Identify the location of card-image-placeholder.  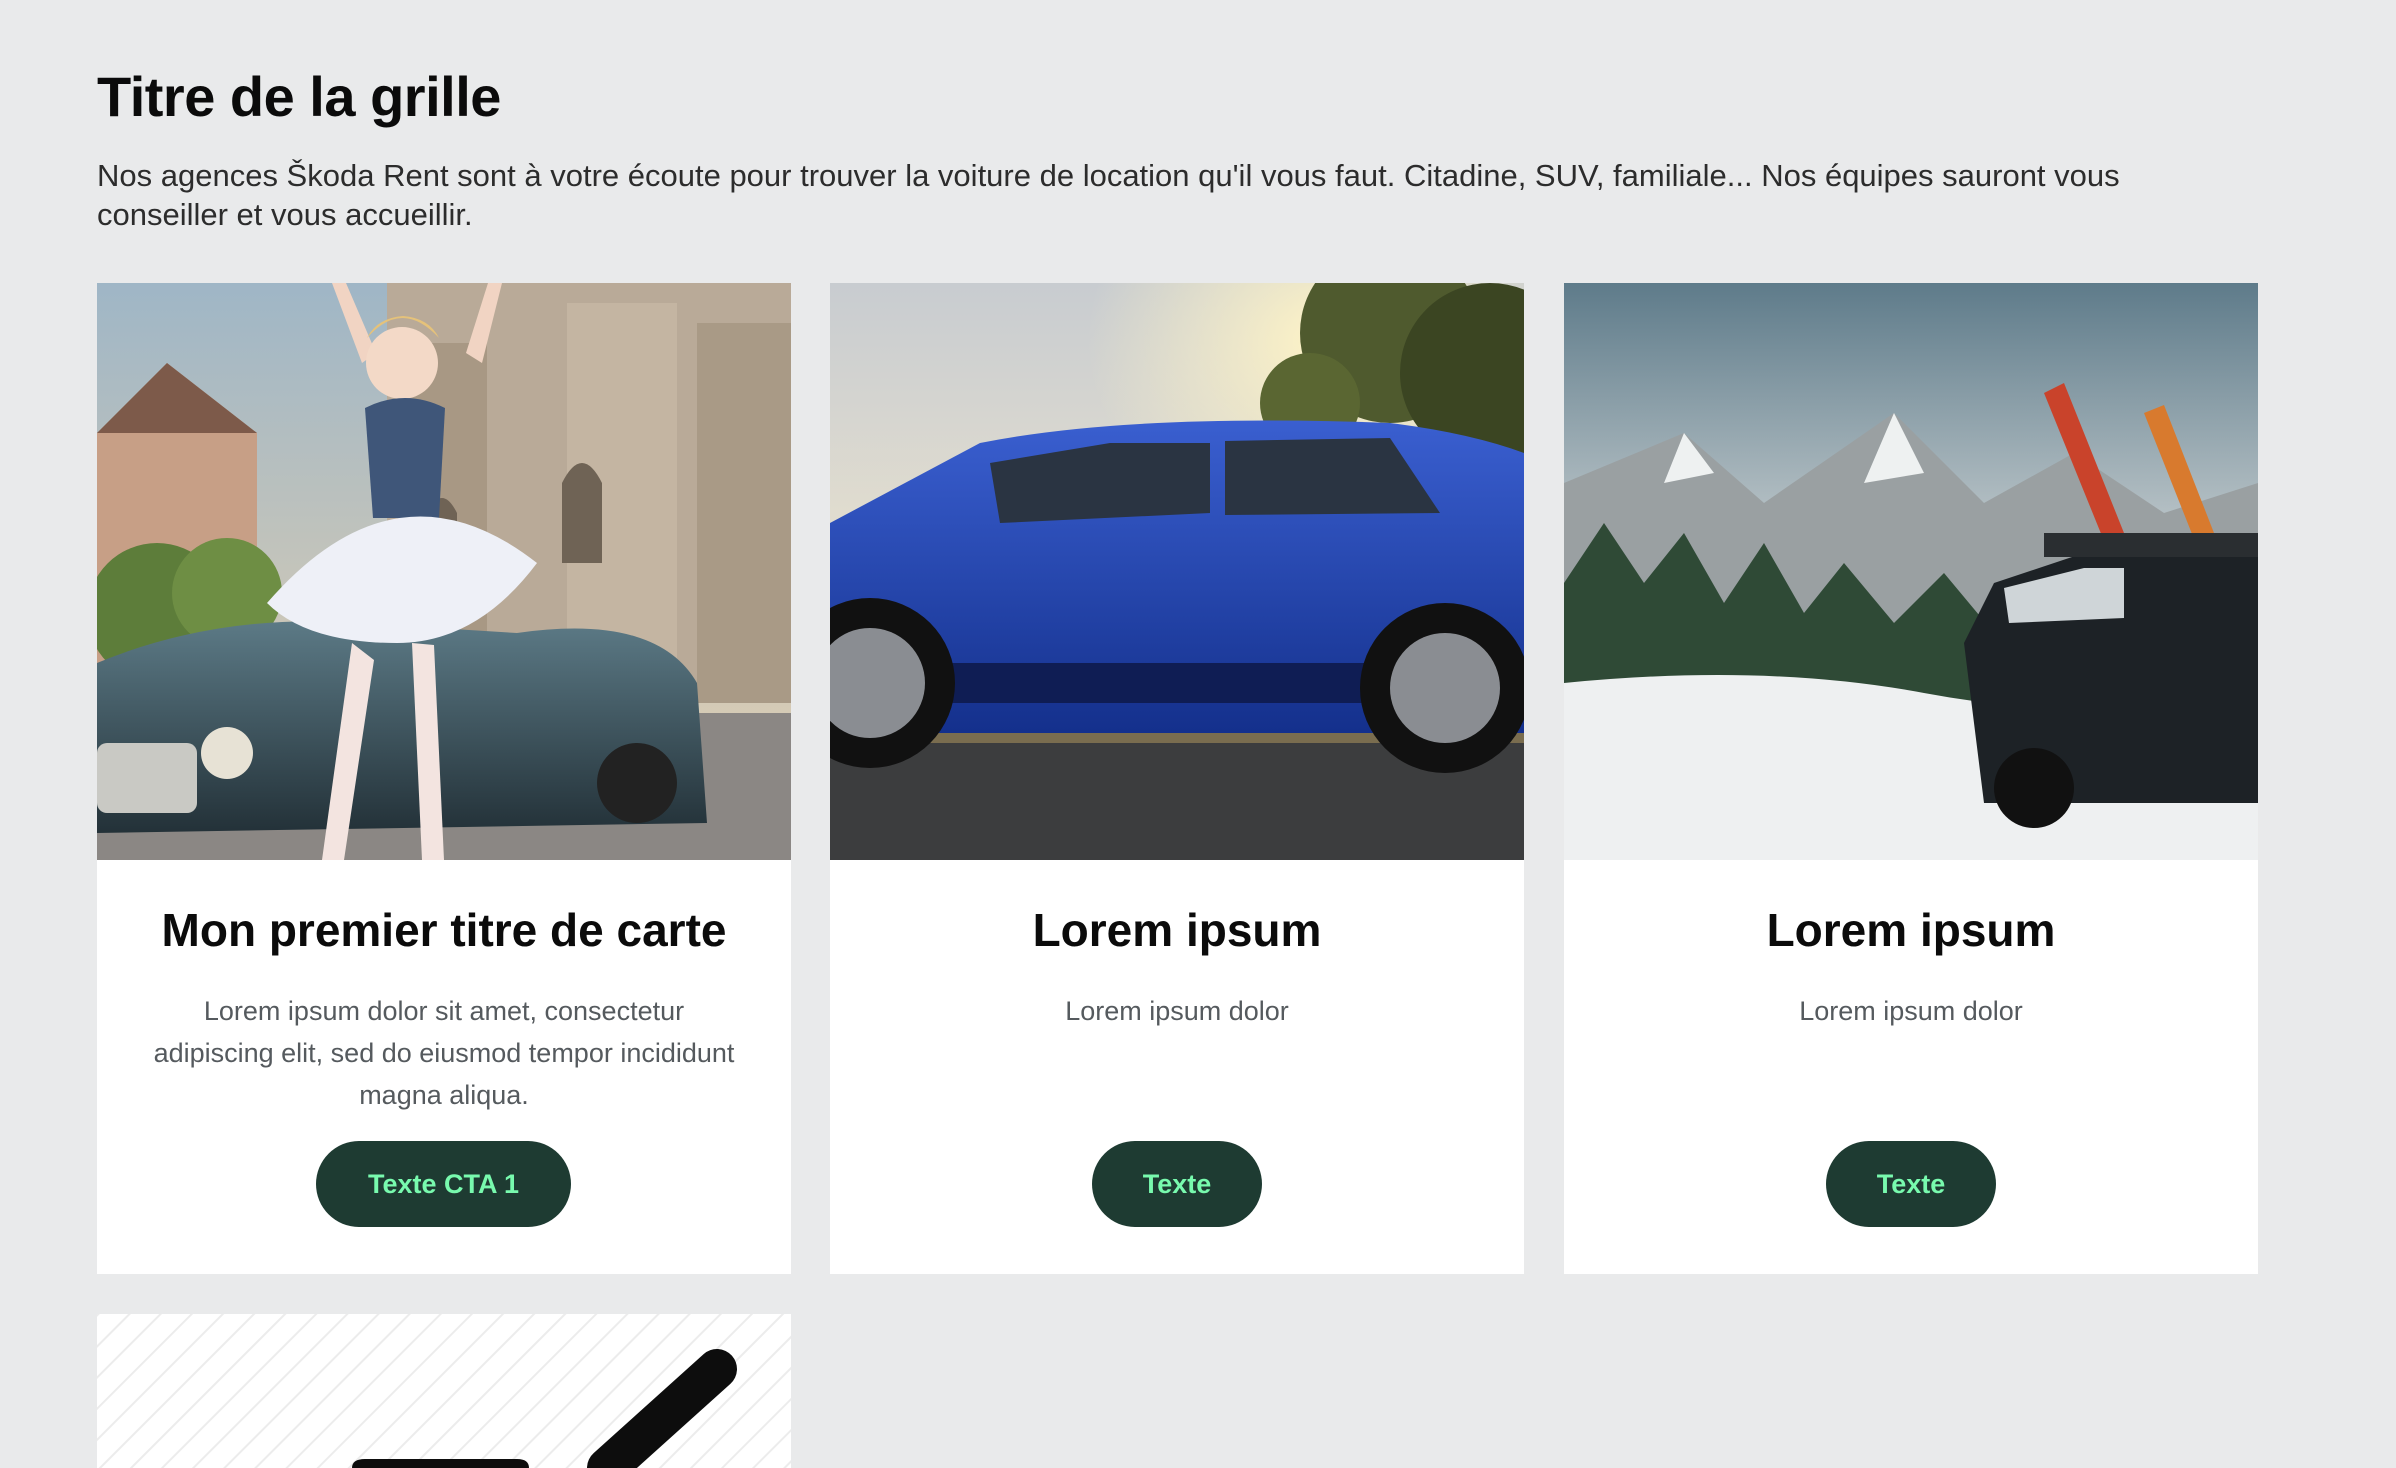
(444, 1391).